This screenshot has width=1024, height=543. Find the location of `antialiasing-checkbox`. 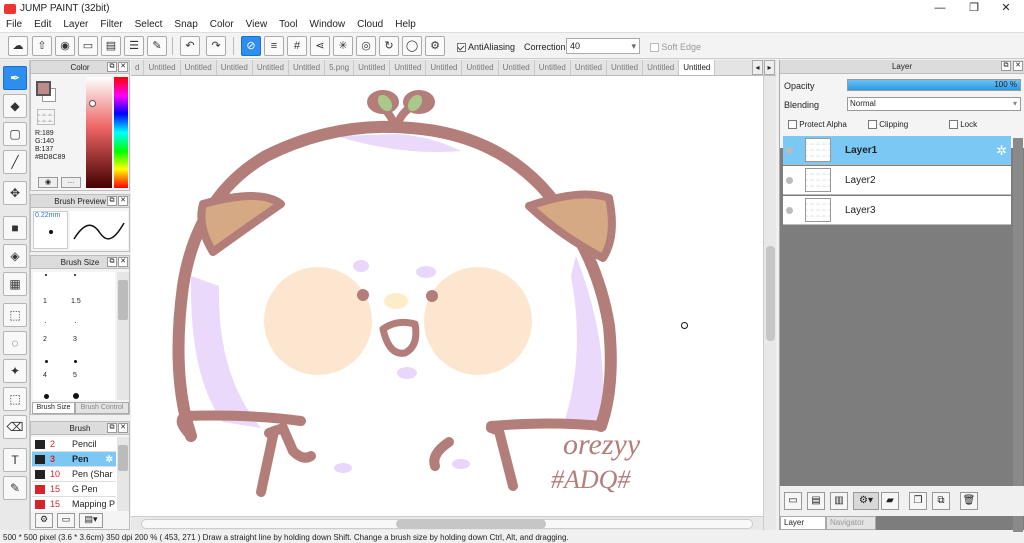

antialiasing-checkbox is located at coordinates (461, 48).